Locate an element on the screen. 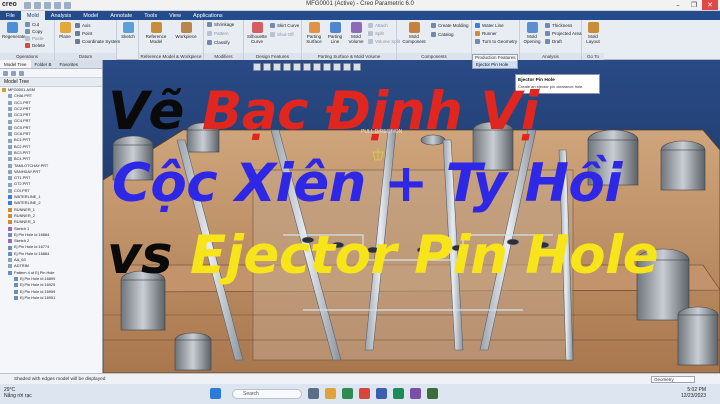 The image size is (720, 404). creo-taskbar-icon is located at coordinates (432, 393).